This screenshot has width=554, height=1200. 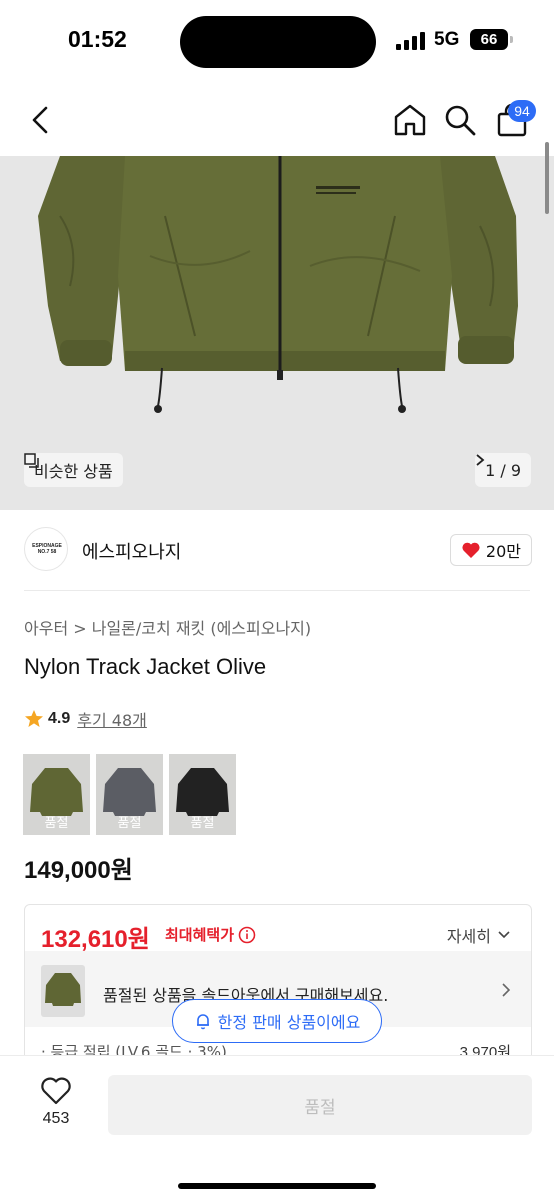 I want to click on heart-filled-icon, so click(x=471, y=550).